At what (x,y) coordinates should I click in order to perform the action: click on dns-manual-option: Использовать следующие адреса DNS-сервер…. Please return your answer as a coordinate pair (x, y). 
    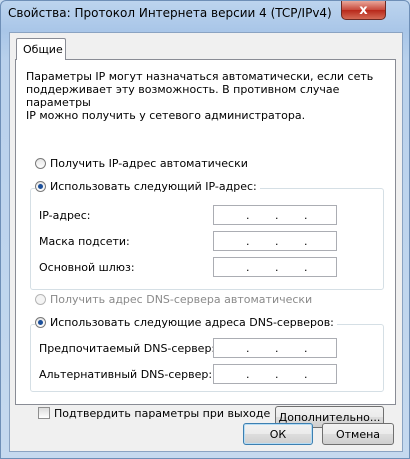
    Looking at the image, I should click on (186, 322).